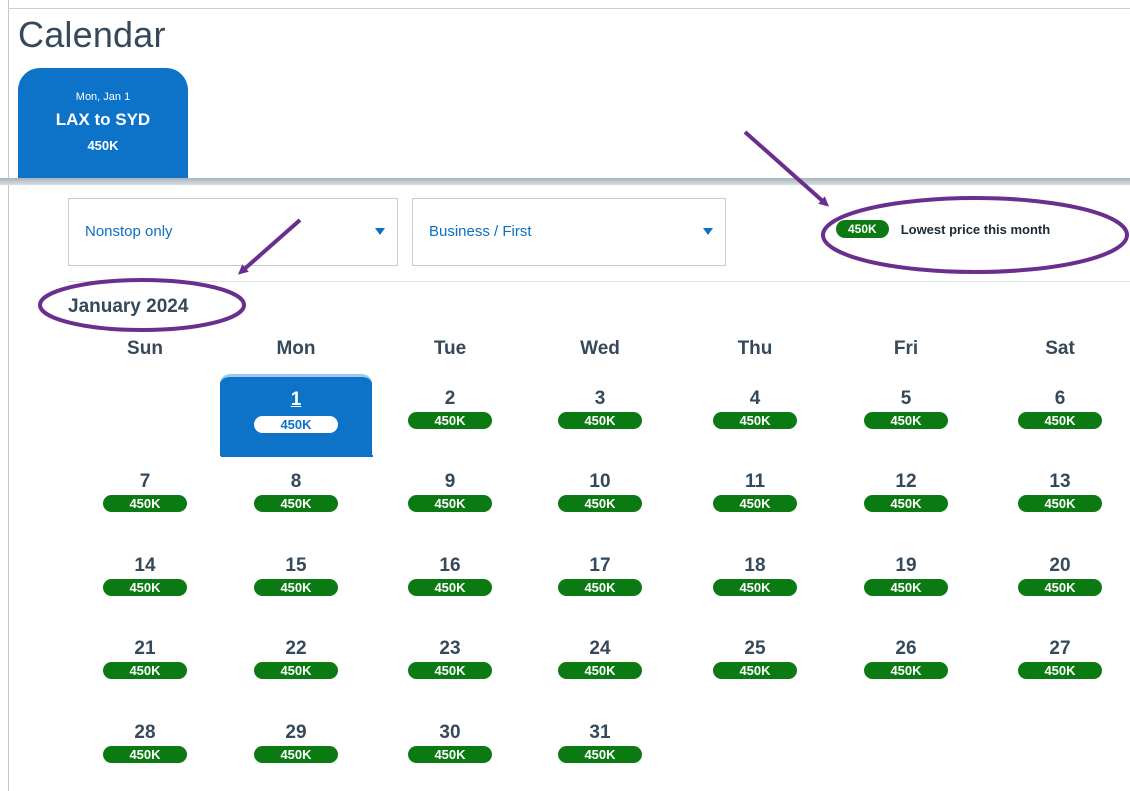  I want to click on day-number: 25, so click(755, 648).